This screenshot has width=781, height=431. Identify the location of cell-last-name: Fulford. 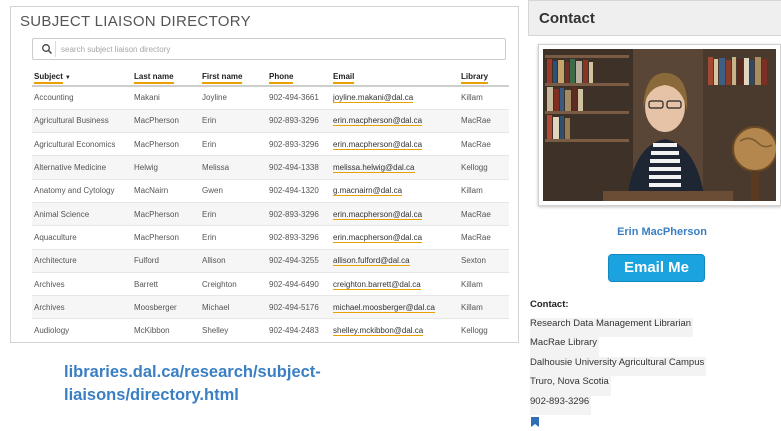
(166, 261).